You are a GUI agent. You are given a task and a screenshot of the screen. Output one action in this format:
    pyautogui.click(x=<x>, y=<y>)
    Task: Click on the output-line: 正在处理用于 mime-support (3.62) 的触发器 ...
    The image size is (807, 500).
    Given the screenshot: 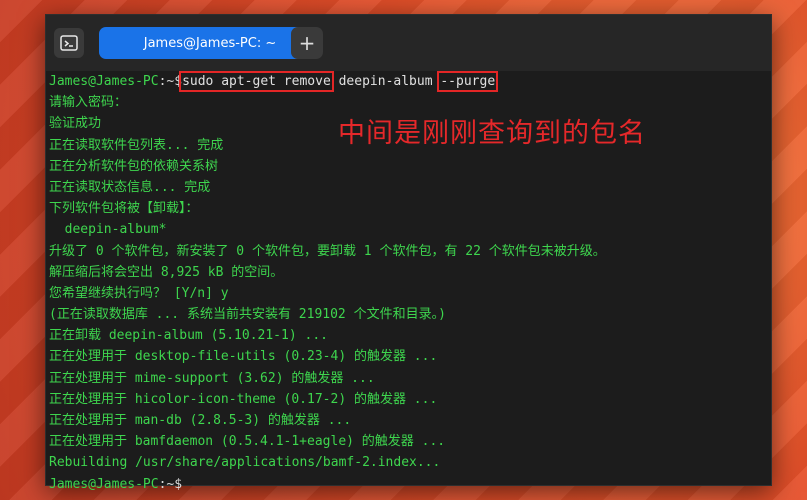 What is the action you would take?
    pyautogui.click(x=212, y=378)
    